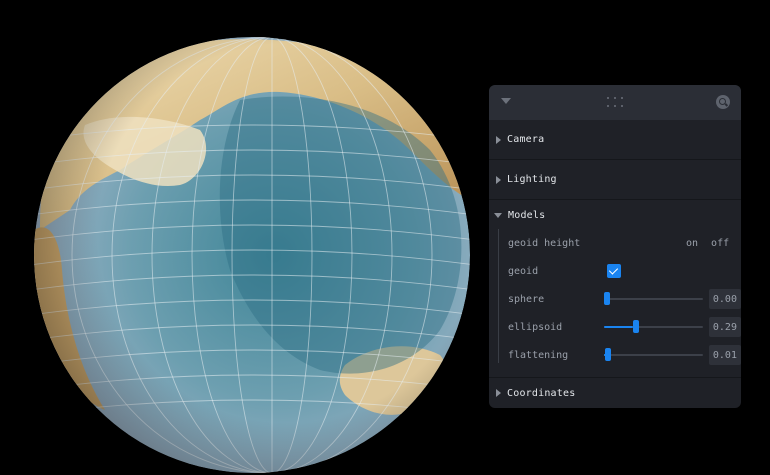  I want to click on panel-header, so click(615, 102).